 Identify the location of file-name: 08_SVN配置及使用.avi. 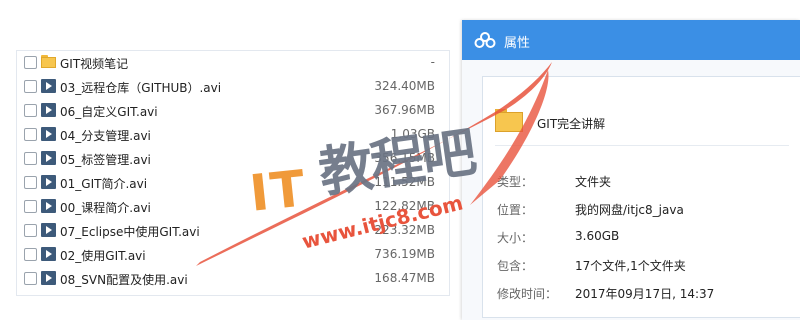
(124, 279).